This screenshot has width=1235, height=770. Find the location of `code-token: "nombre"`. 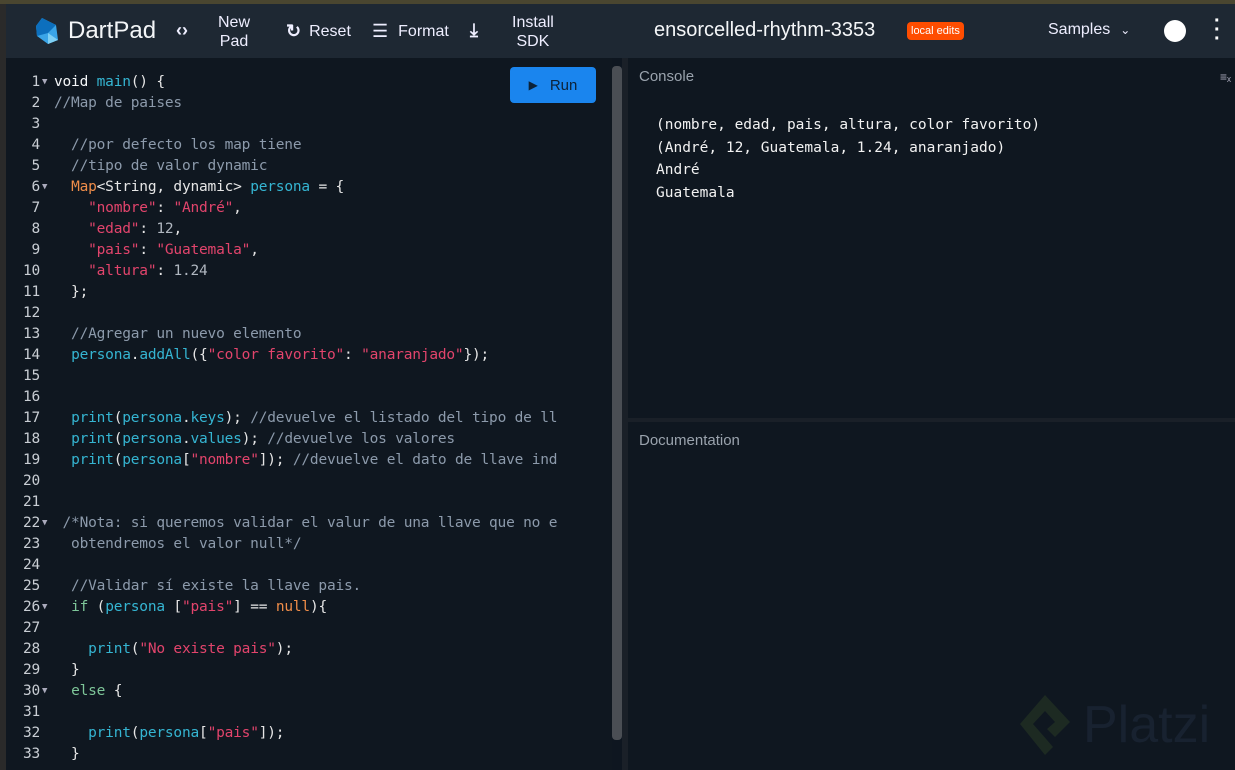

code-token: "nombre" is located at coordinates (224, 460).